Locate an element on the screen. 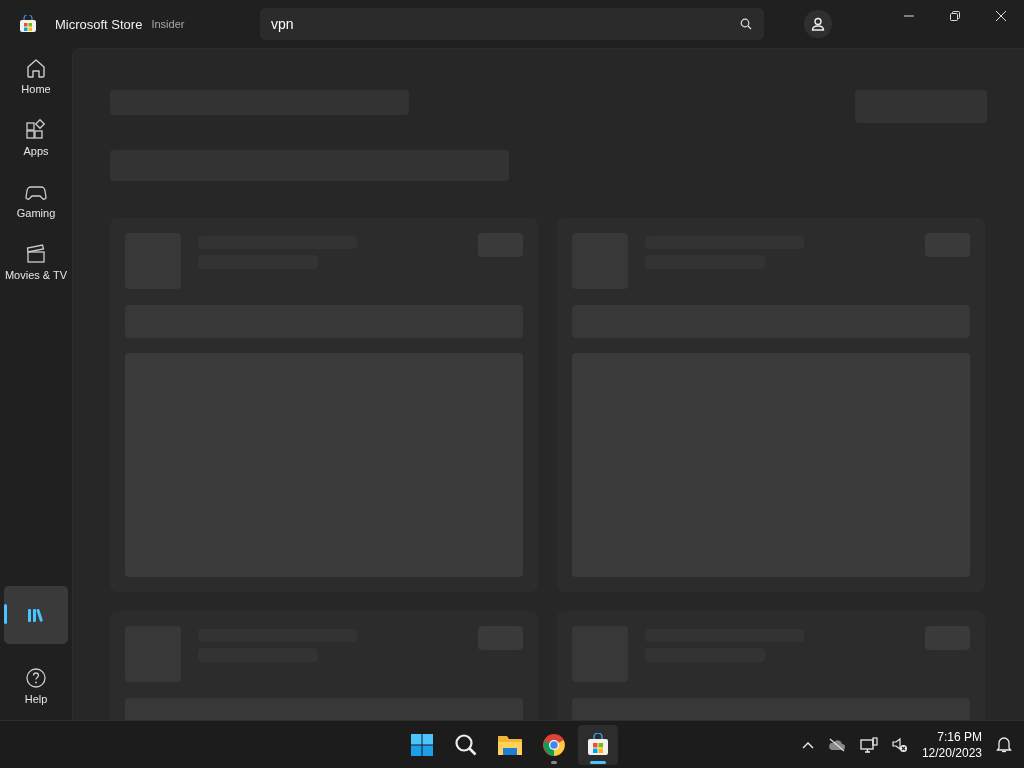  nav-item: Help is located at coordinates (36, 686).